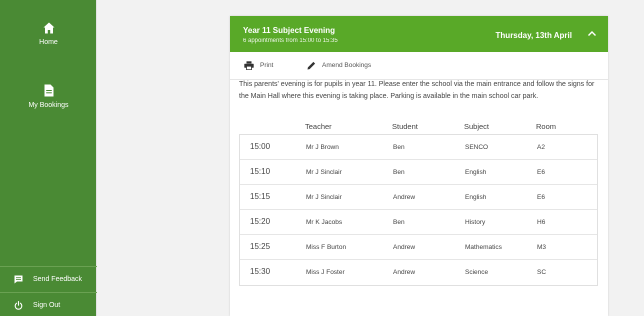  Describe the element at coordinates (260, 221) in the screenshot. I see `cell-time: 15:20` at that location.